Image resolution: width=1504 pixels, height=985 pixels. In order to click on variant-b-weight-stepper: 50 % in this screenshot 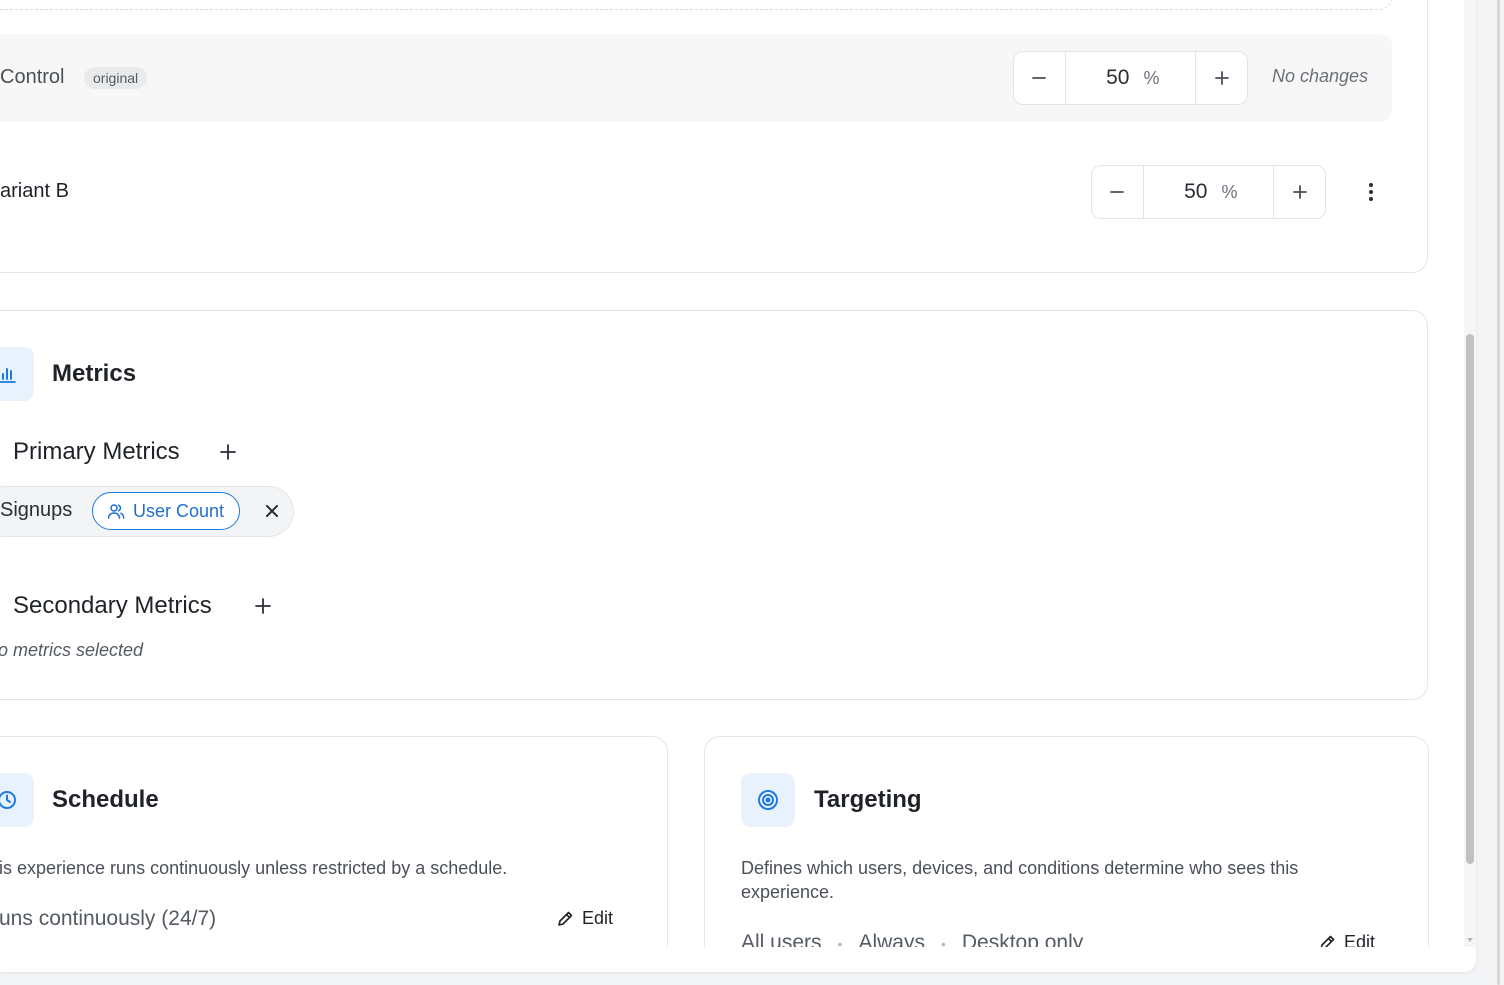, I will do `click(1208, 192)`.